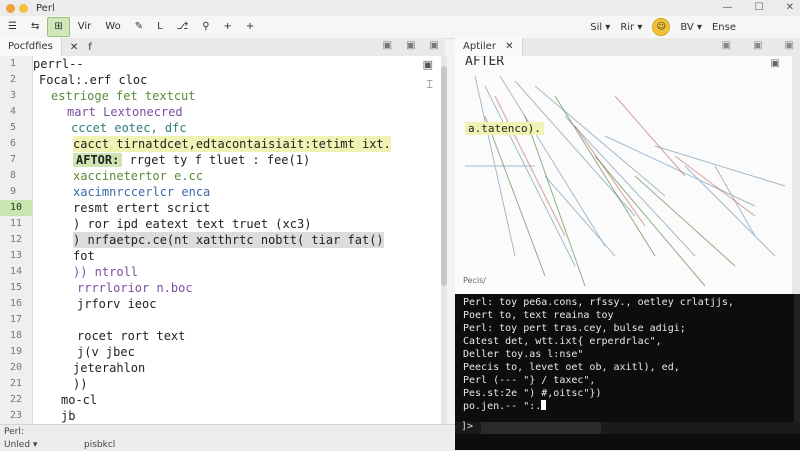 This screenshot has width=800, height=451. Describe the element at coordinates (467, 426) in the screenshot. I see `terminal-prompt: ]>` at that location.